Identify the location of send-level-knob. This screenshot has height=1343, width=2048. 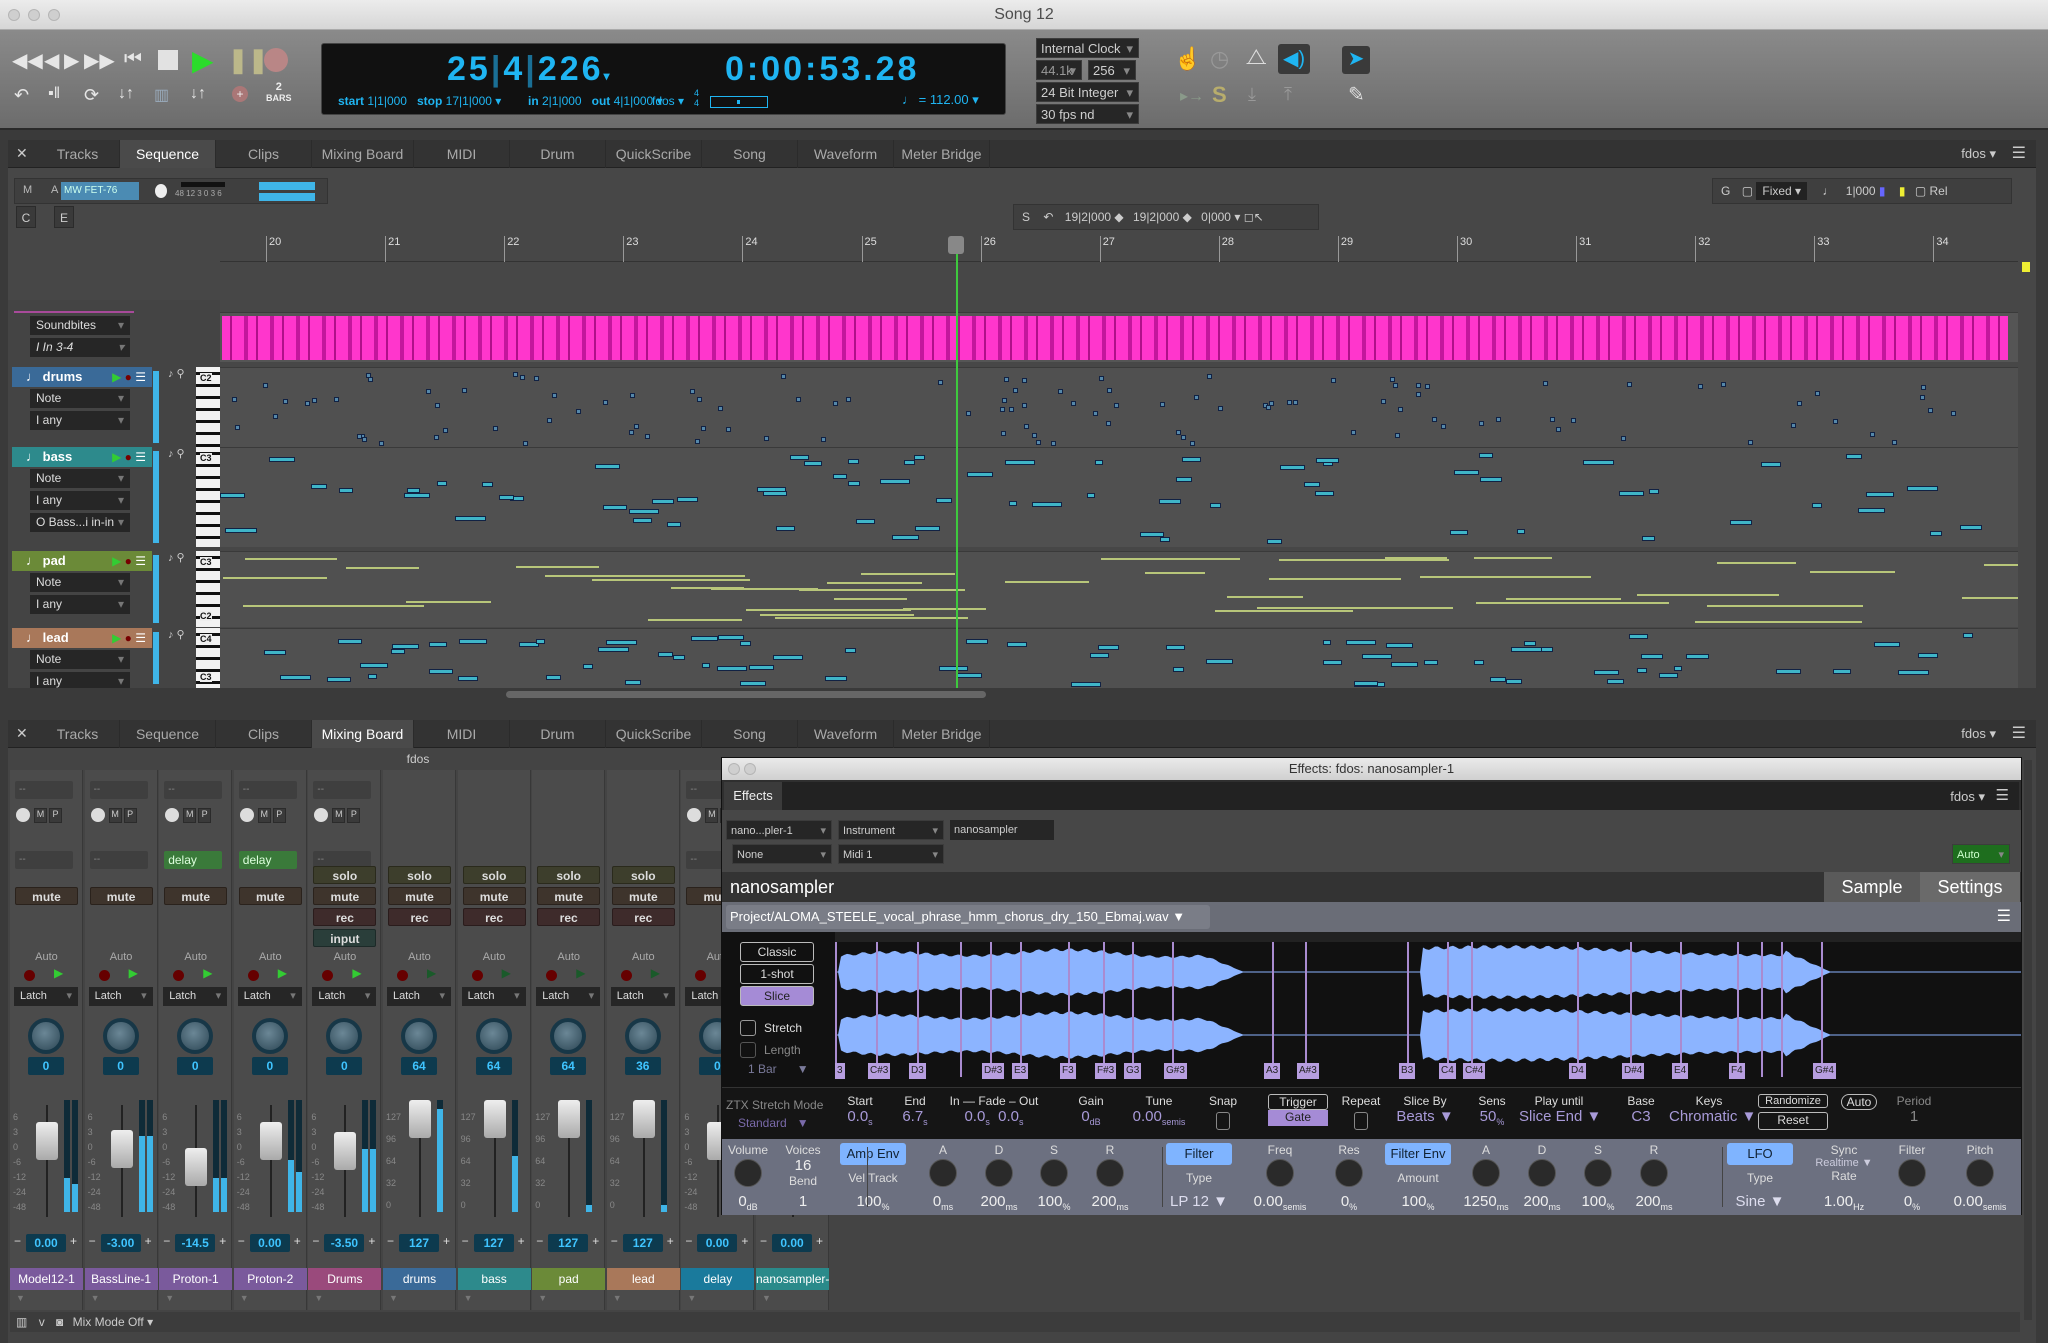
(246, 815).